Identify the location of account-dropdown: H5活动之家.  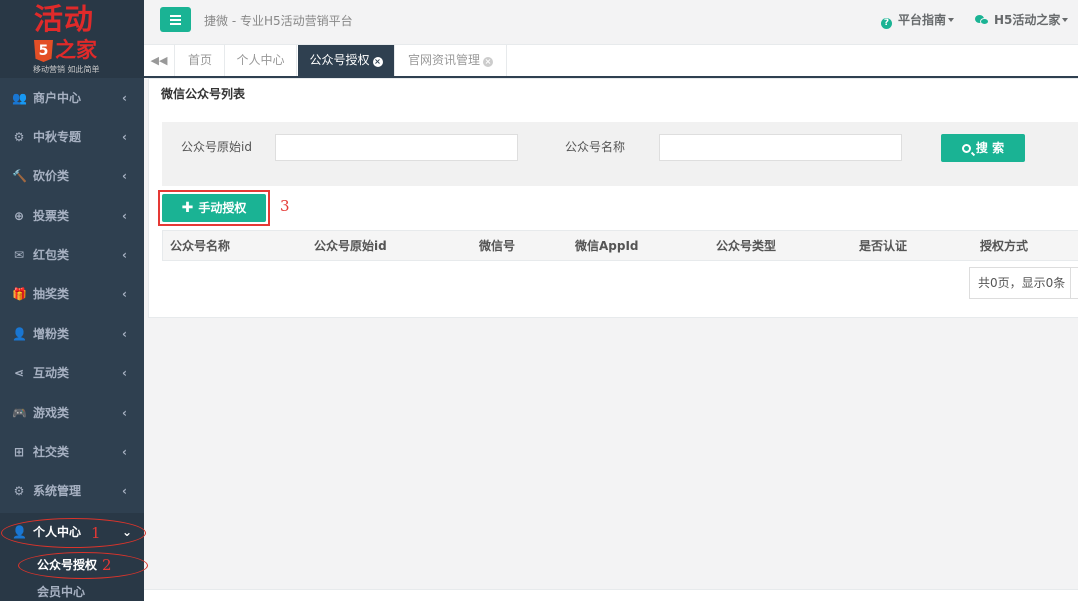
(1022, 20).